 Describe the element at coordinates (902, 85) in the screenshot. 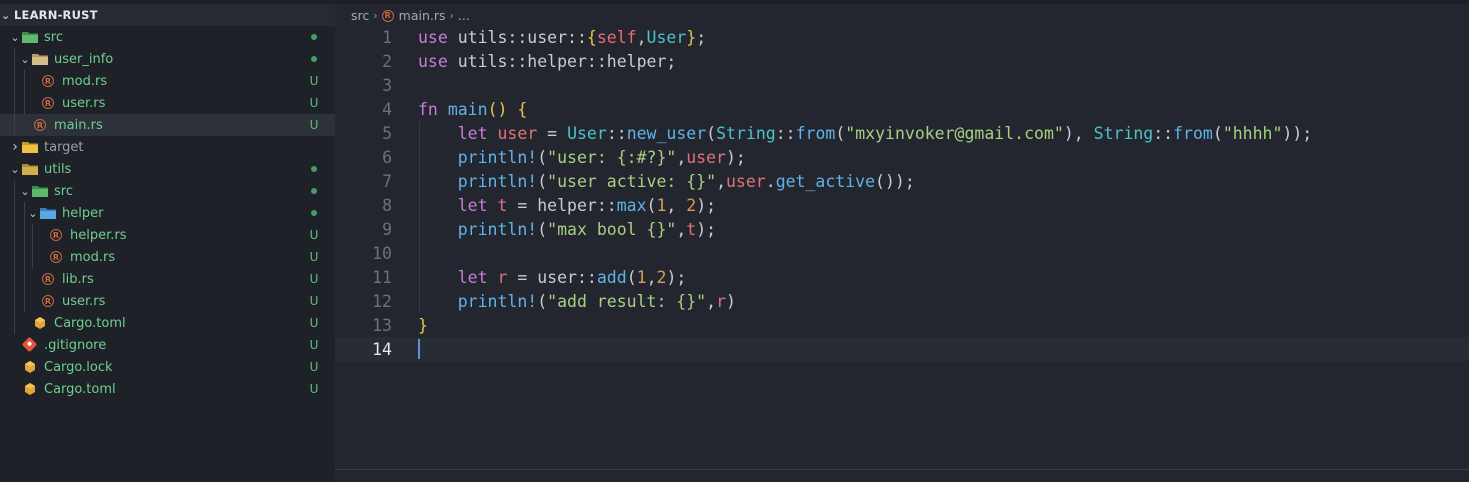

I see `code-line: 3` at that location.